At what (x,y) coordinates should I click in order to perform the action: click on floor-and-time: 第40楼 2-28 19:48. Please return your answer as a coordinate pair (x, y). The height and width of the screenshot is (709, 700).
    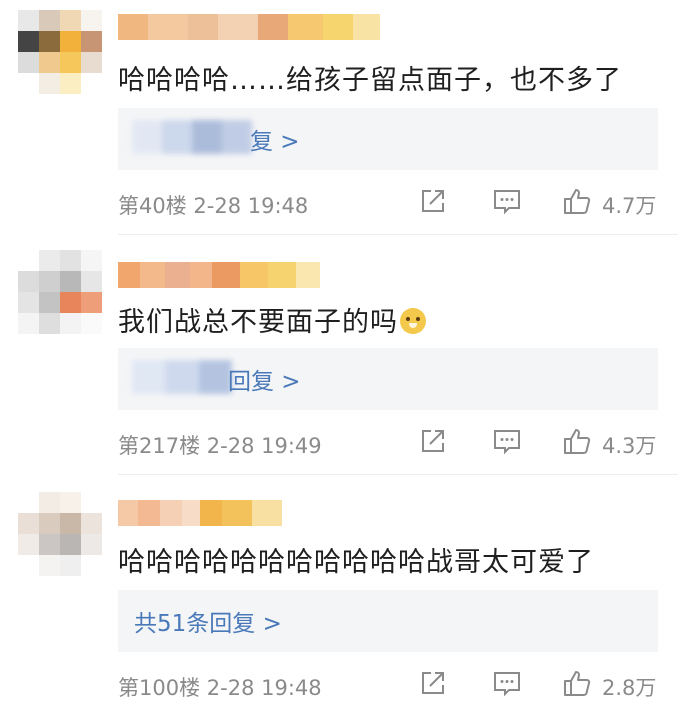
    Looking at the image, I should click on (213, 205).